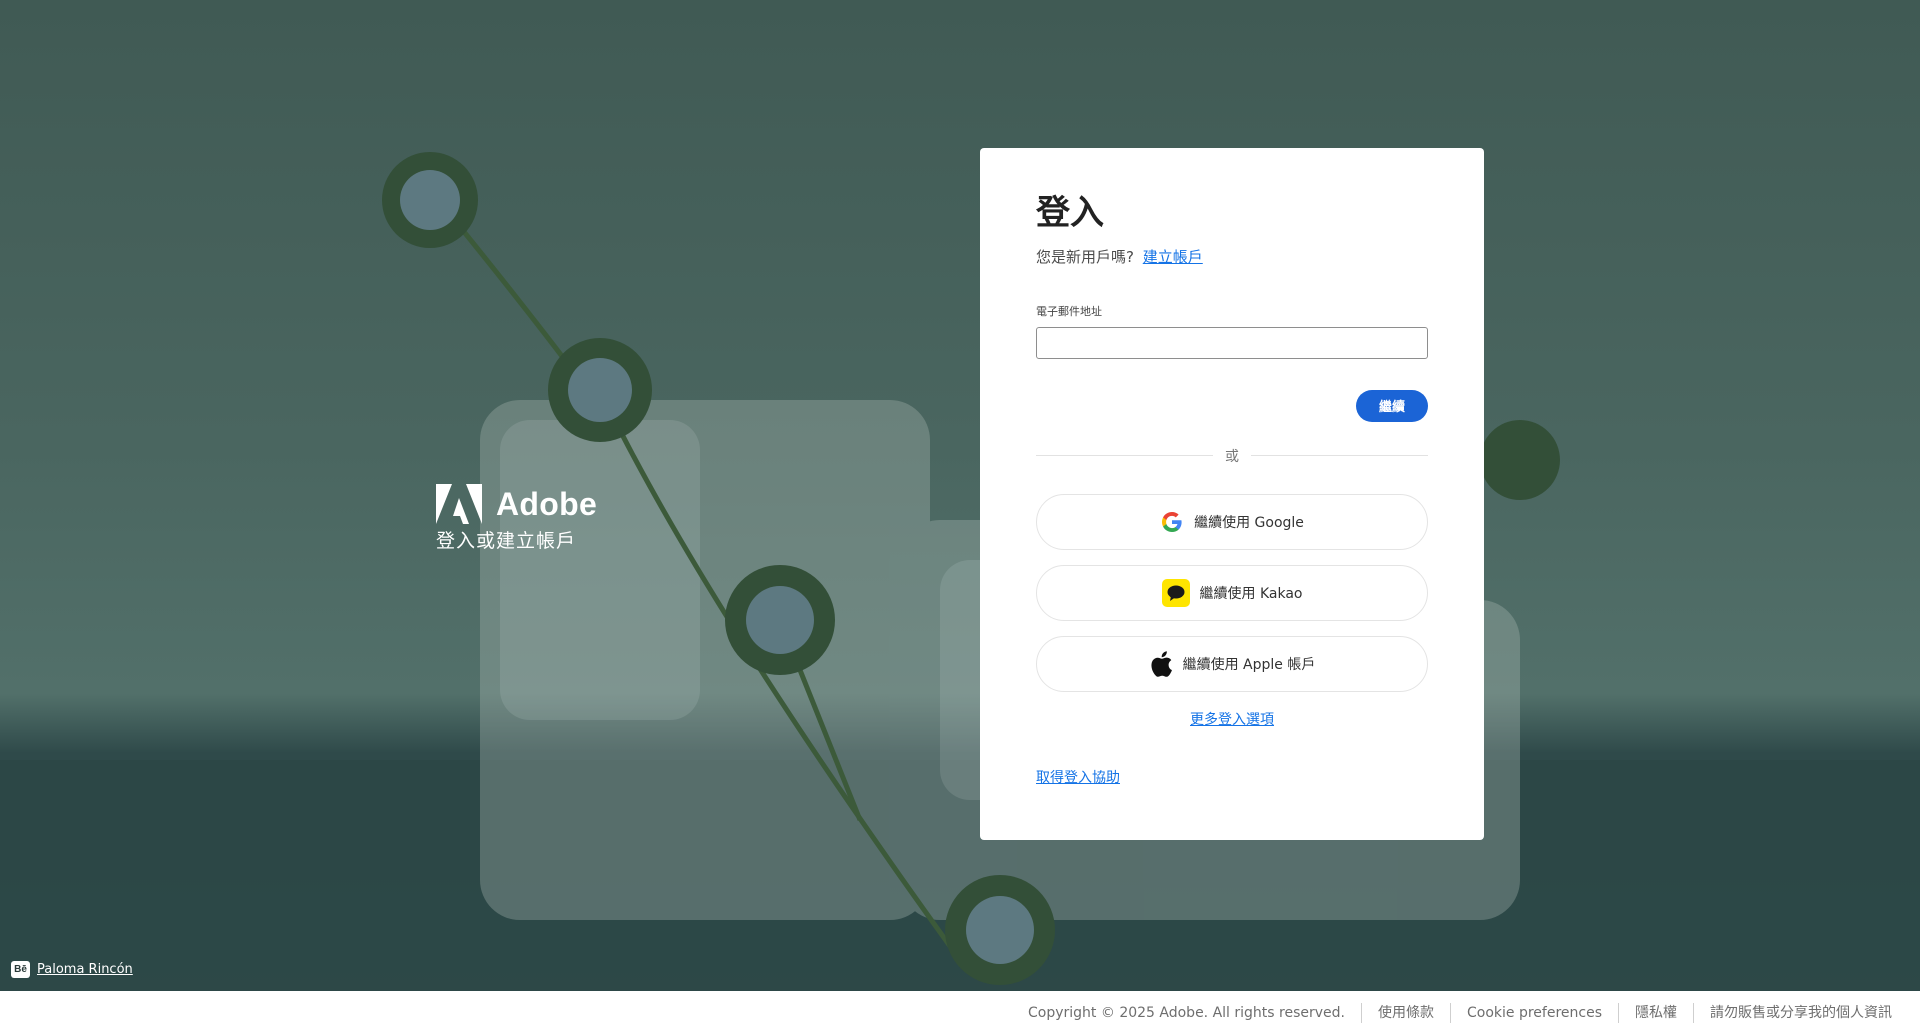  Describe the element at coordinates (1173, 257) in the screenshot. I see `create-account-link: 建立帳戶` at that location.